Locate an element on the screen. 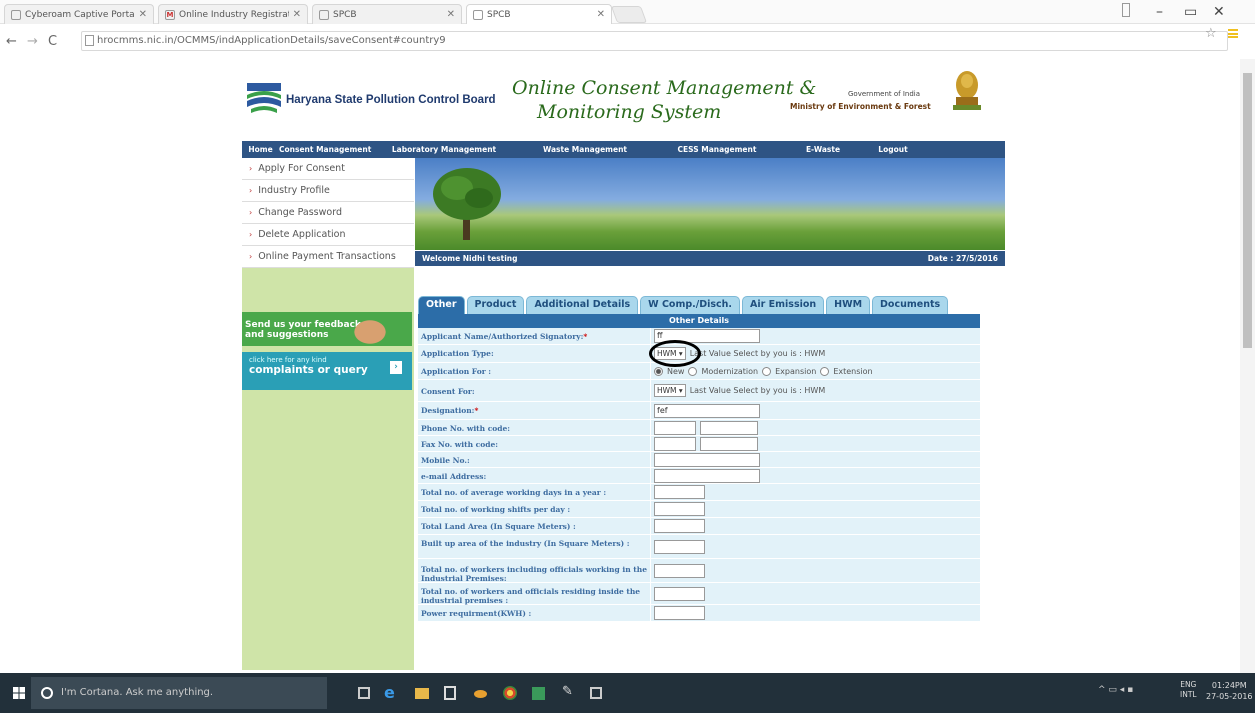  radio-extension is located at coordinates (825, 371).